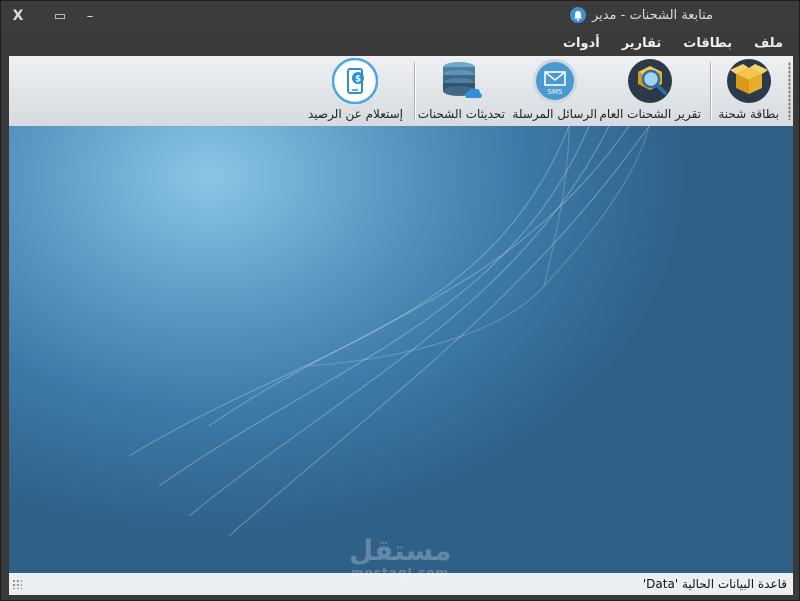 The width and height of the screenshot is (800, 601). What do you see at coordinates (581, 43) in the screenshot?
I see `menu-tools: أدوات` at bounding box center [581, 43].